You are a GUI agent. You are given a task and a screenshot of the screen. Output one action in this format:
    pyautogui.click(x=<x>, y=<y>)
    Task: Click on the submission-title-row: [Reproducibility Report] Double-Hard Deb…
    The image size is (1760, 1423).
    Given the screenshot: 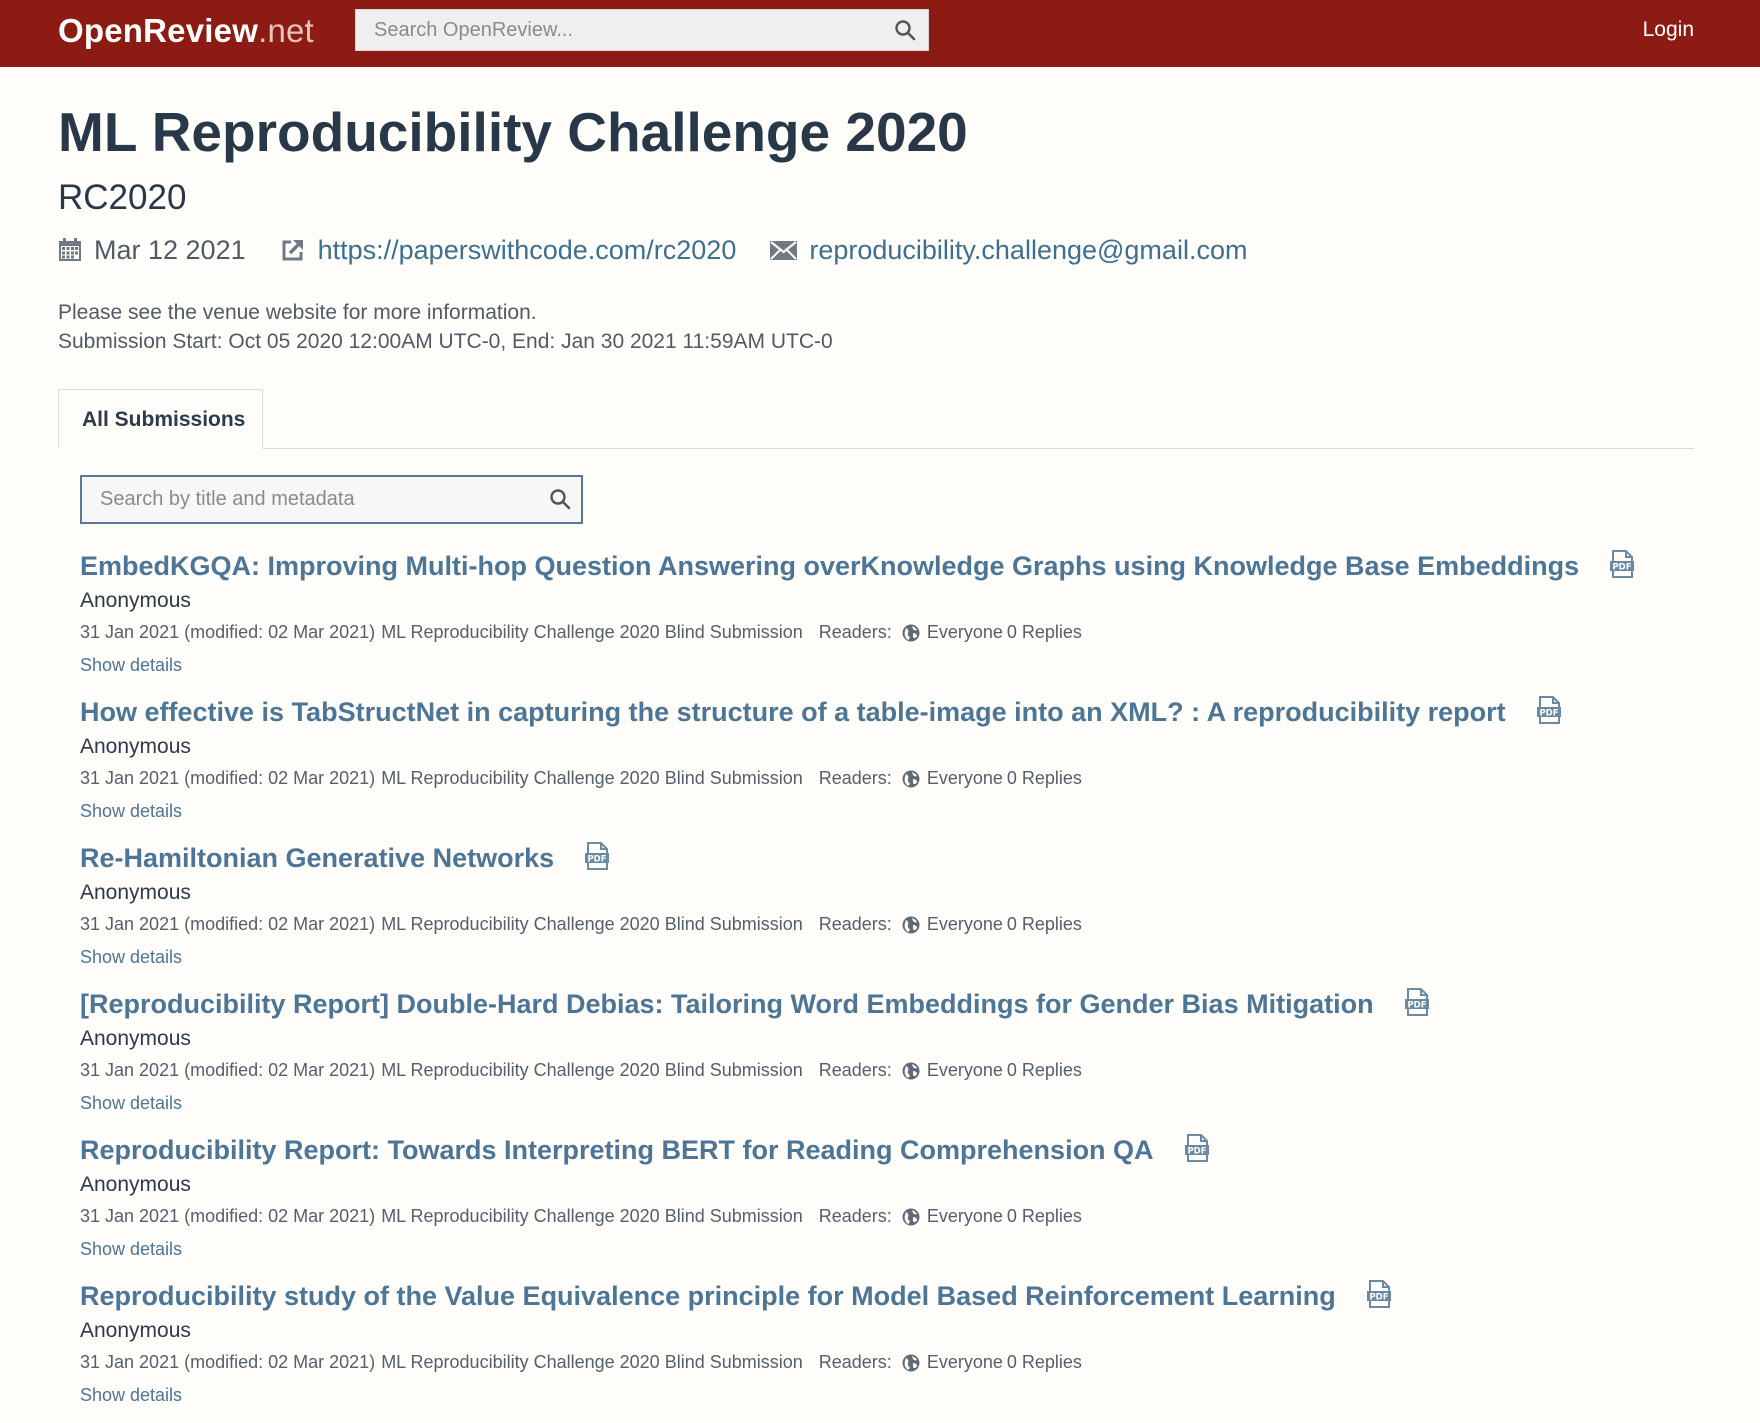 What is the action you would take?
    pyautogui.click(x=890, y=1004)
    